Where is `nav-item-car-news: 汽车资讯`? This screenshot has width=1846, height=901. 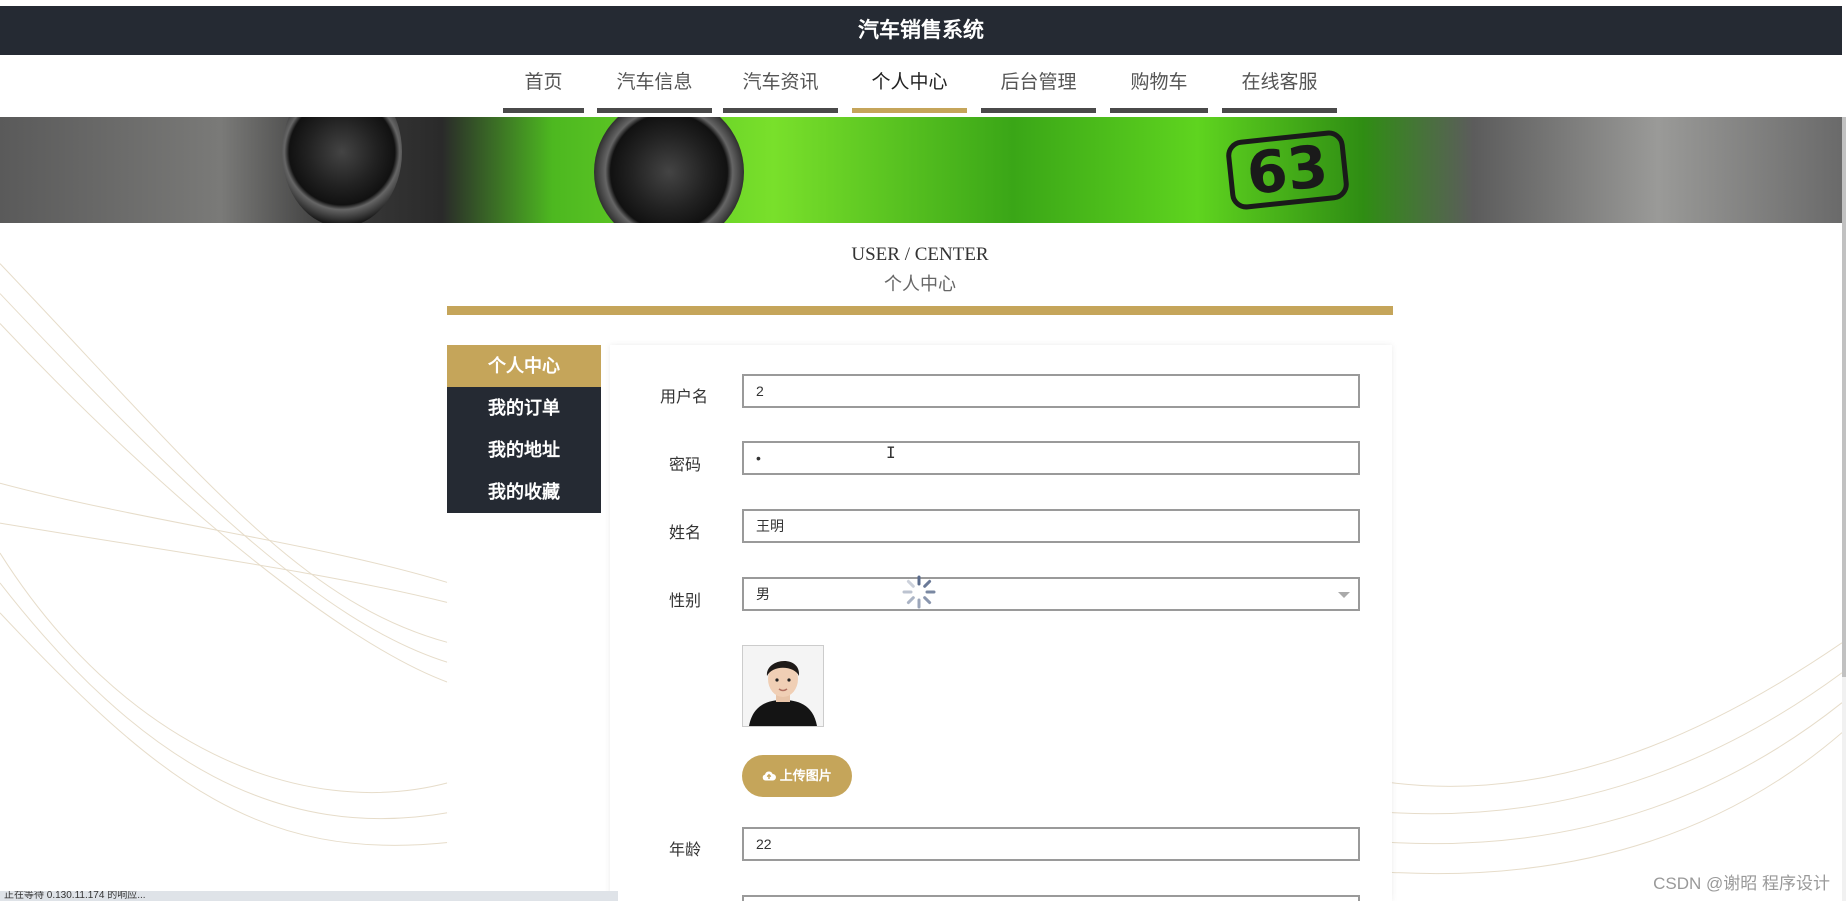 nav-item-car-news: 汽车资讯 is located at coordinates (780, 84).